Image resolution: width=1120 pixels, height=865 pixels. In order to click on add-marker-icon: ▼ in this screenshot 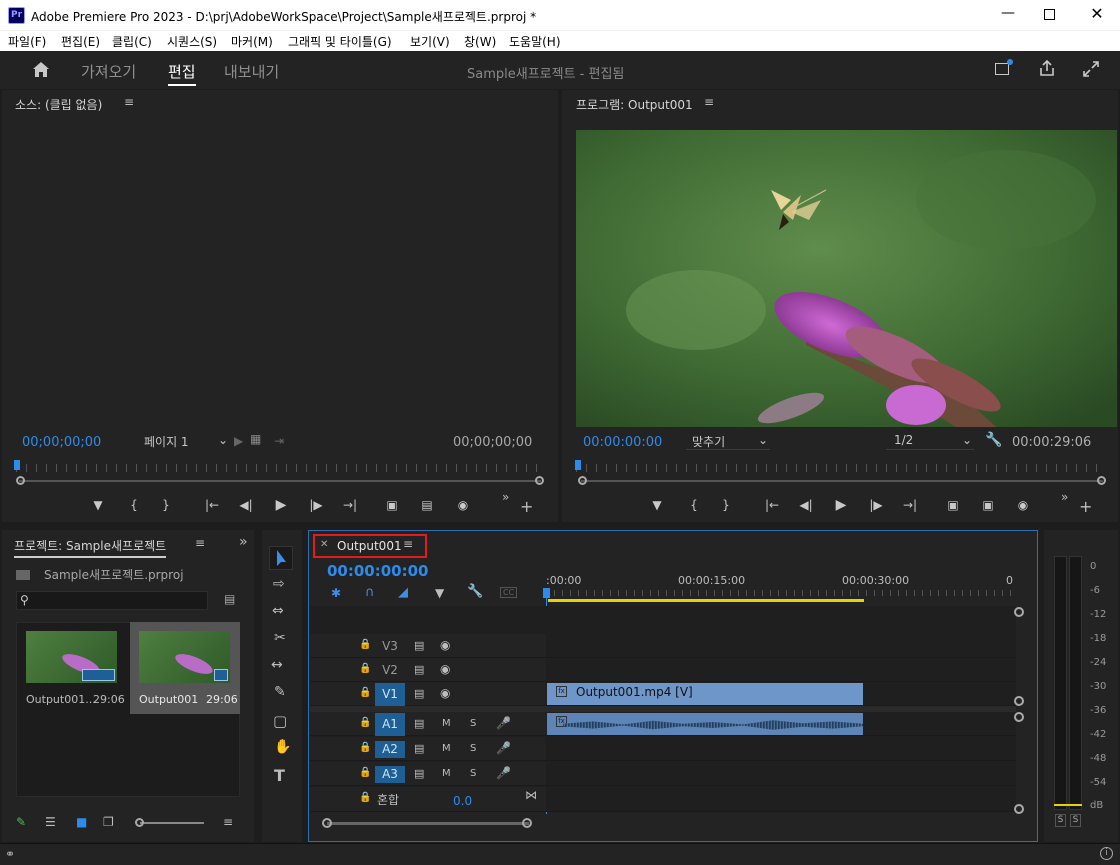, I will do `click(657, 505)`.